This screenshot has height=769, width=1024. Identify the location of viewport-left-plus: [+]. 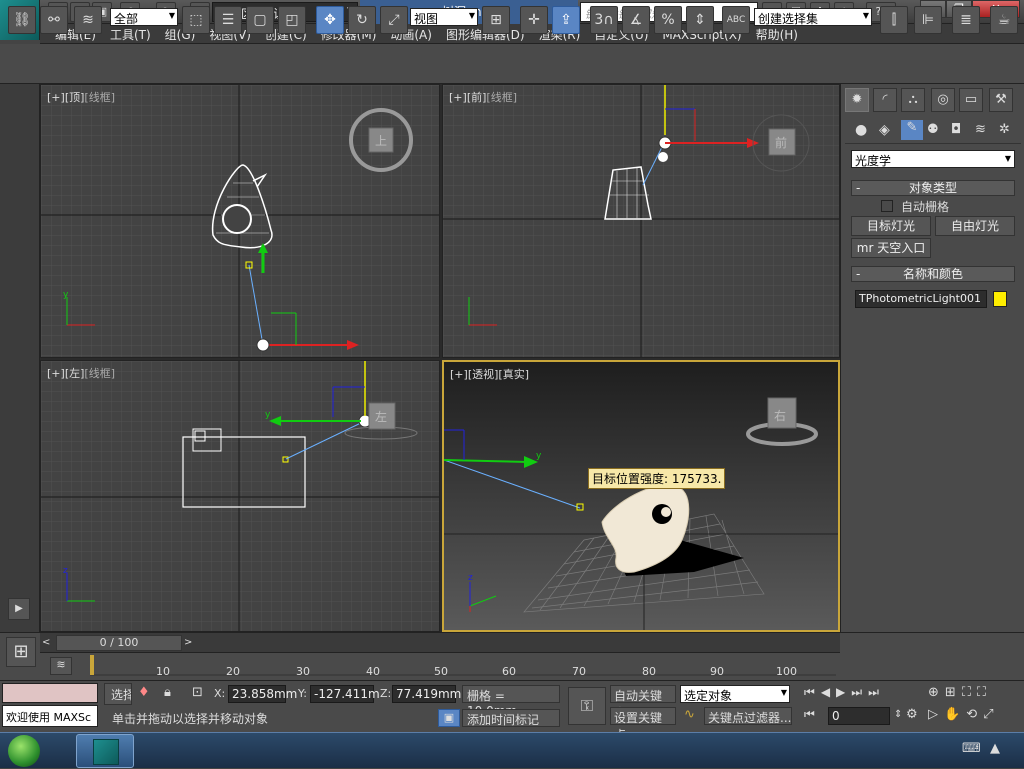
(56, 373).